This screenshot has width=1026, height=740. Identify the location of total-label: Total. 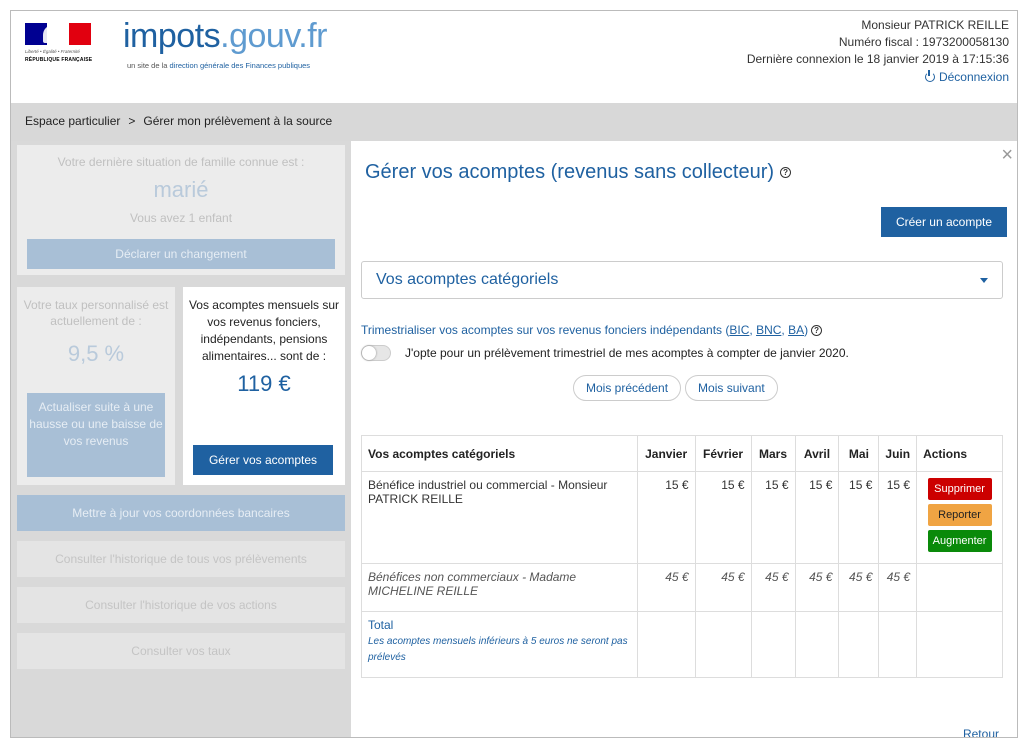
(381, 625).